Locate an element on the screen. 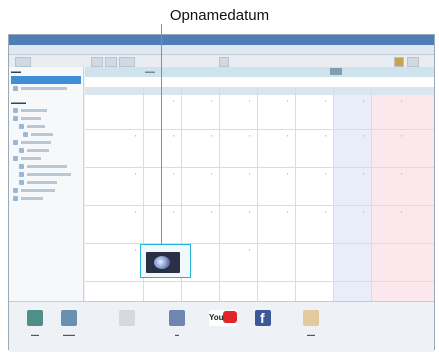  save-icon is located at coordinates (35, 318).